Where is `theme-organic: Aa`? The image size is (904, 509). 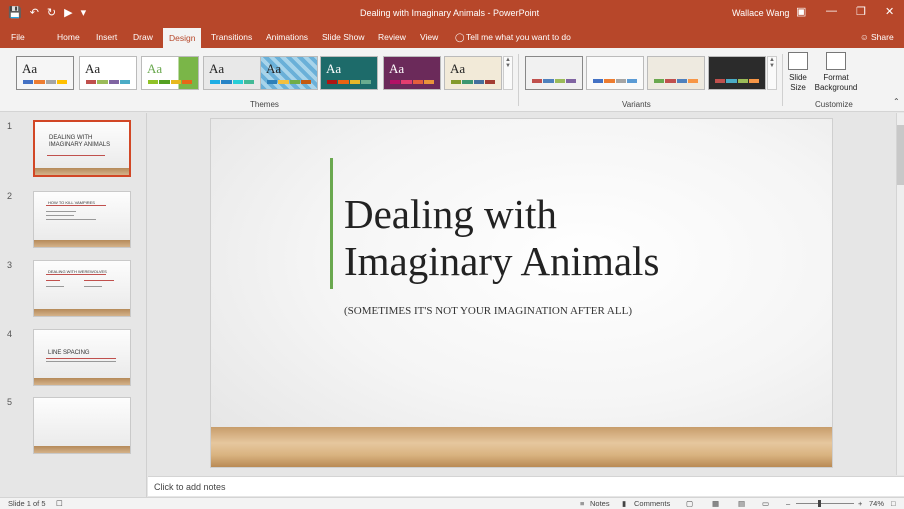
theme-organic: Aa is located at coordinates (473, 73).